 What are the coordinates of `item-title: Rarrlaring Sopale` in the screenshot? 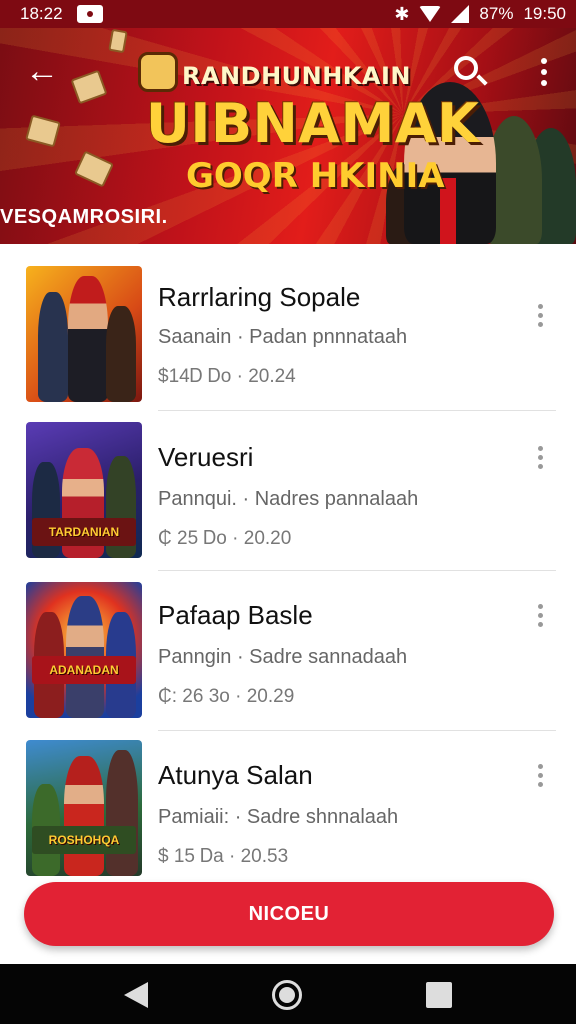 It's located at (259, 297).